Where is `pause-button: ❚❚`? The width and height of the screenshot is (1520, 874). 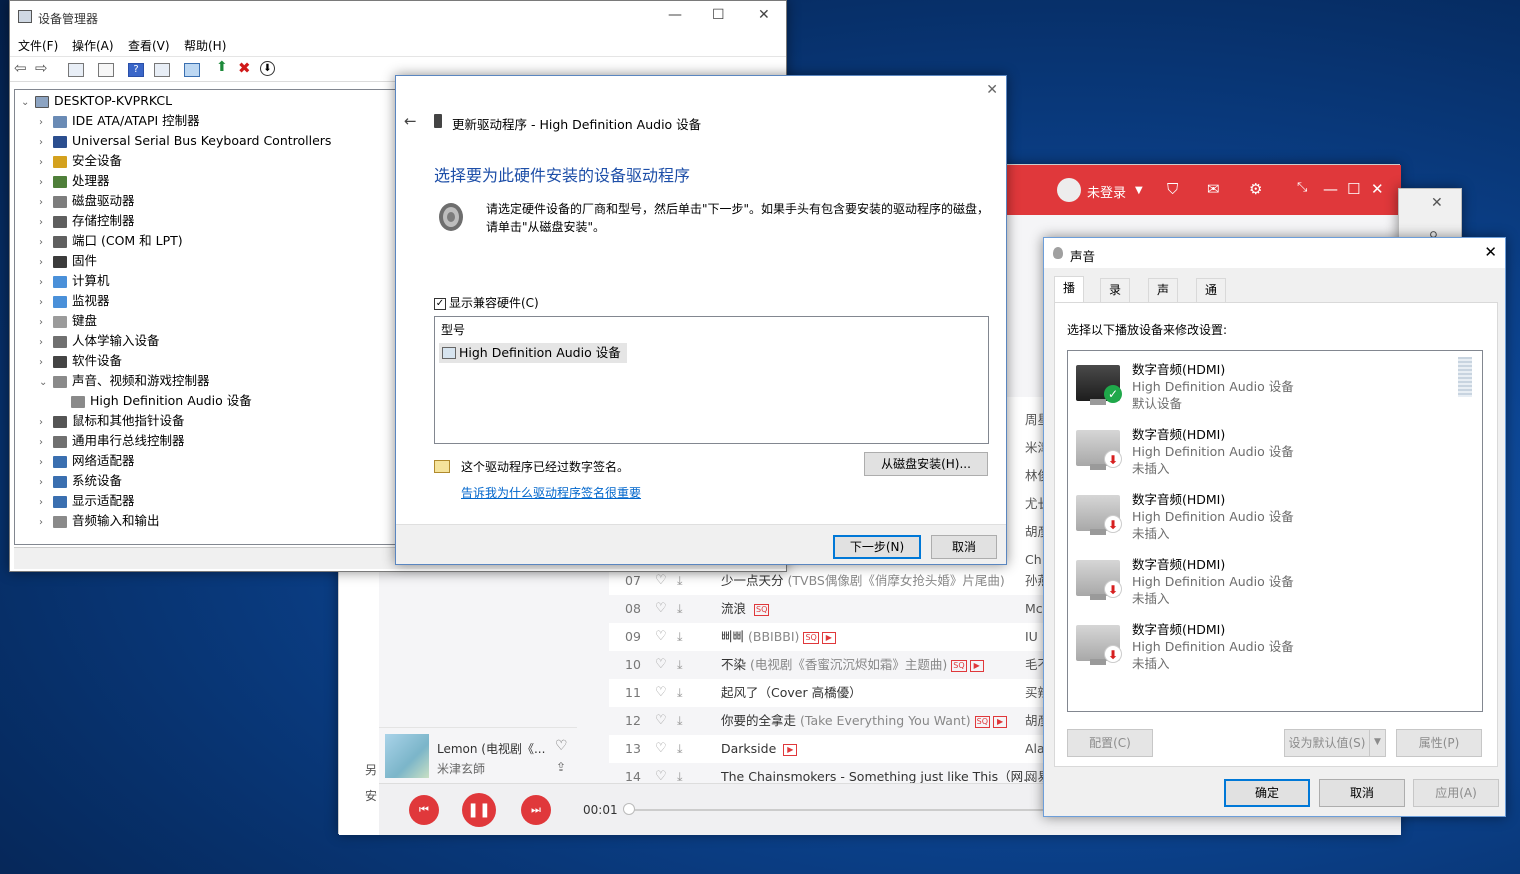 pause-button: ❚❚ is located at coordinates (479, 810).